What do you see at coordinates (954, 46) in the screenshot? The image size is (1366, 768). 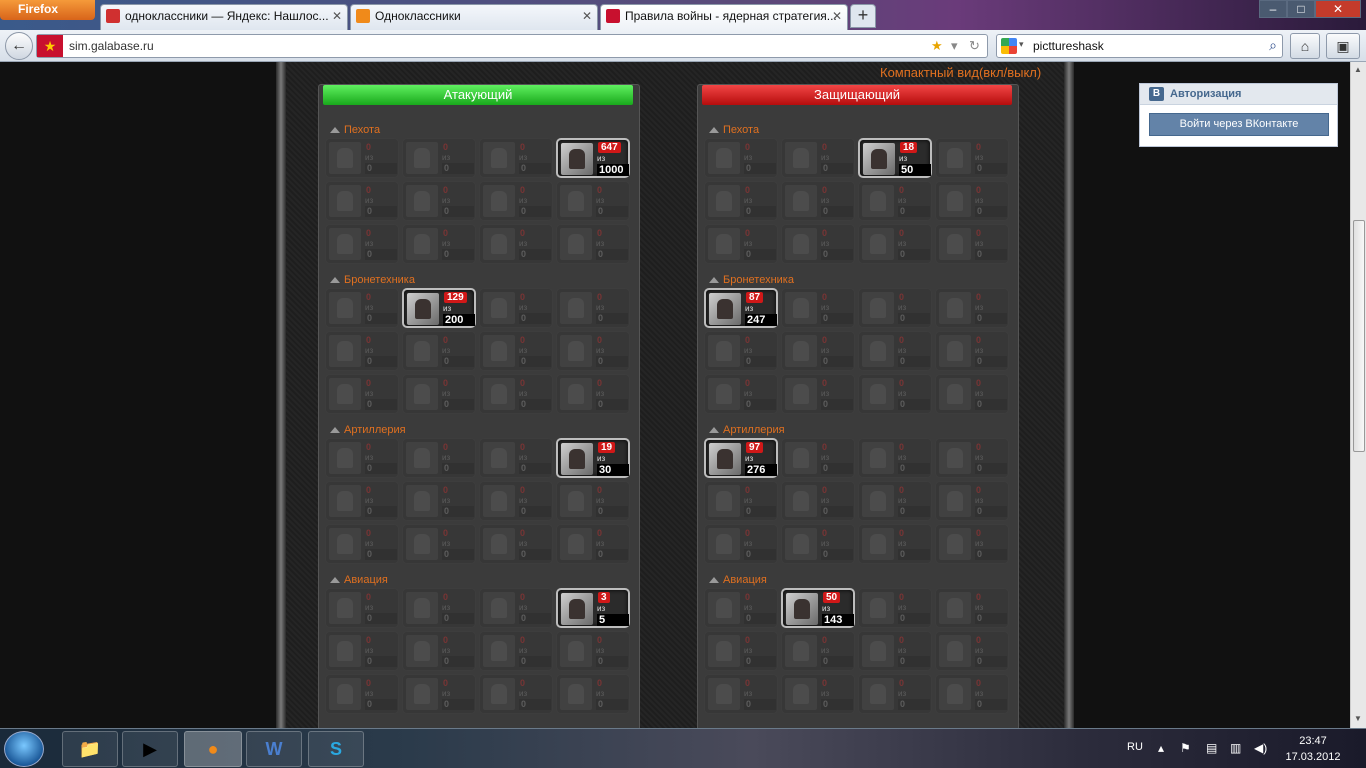 I see `dropdown-arrow-icon: ▾` at bounding box center [954, 46].